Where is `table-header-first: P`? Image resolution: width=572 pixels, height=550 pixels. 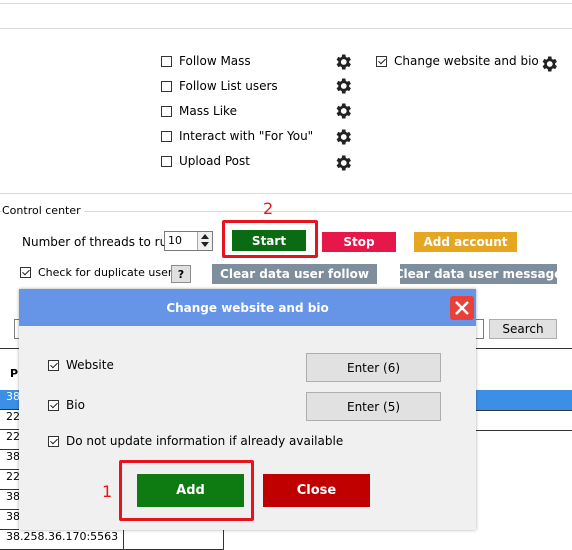
table-header-first: P is located at coordinates (14, 373).